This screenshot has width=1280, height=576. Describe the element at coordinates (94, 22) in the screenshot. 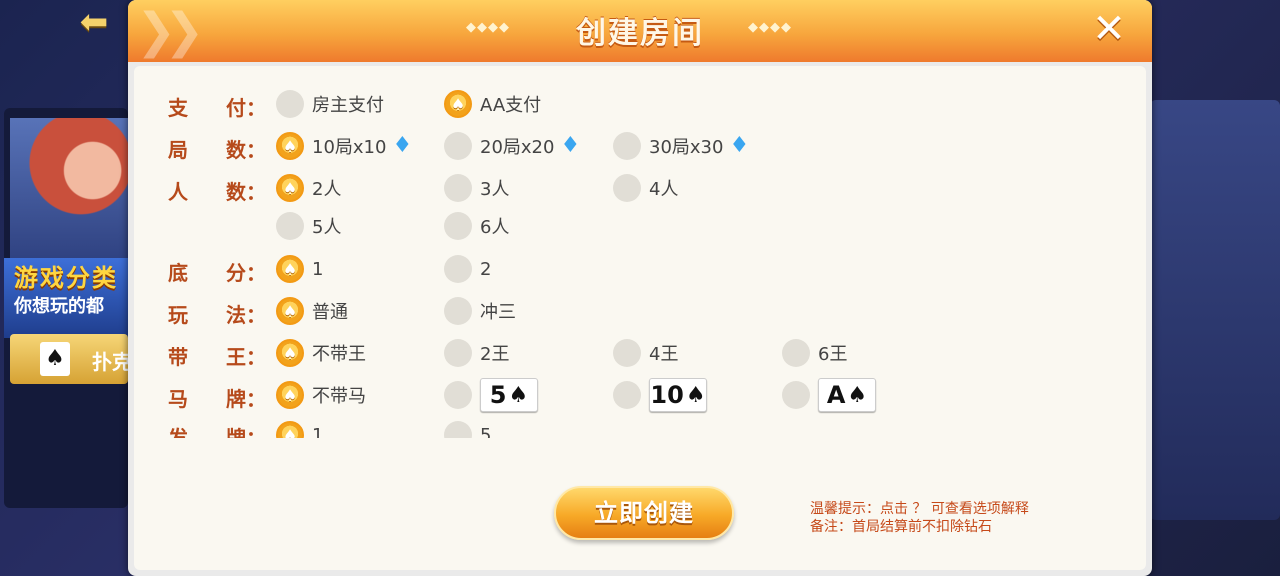

I see `back-arrow-icon: ⬅` at that location.